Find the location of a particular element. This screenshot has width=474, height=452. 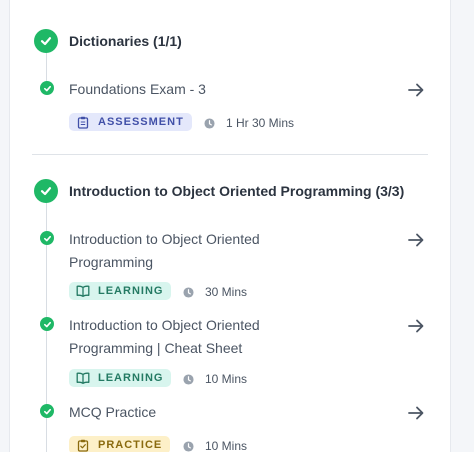

section-title: Dictionaries (1/1) is located at coordinates (125, 41).